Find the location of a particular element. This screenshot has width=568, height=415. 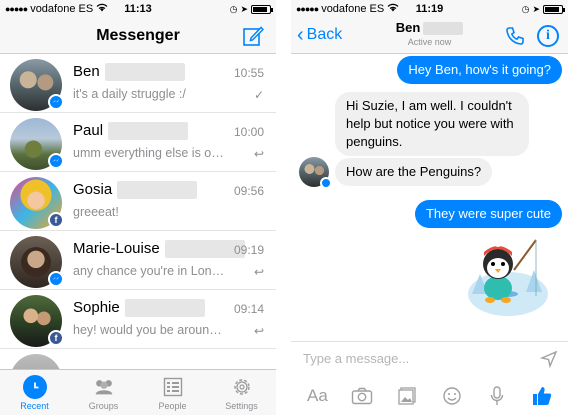

conversation-row is located at coordinates (138, 359).